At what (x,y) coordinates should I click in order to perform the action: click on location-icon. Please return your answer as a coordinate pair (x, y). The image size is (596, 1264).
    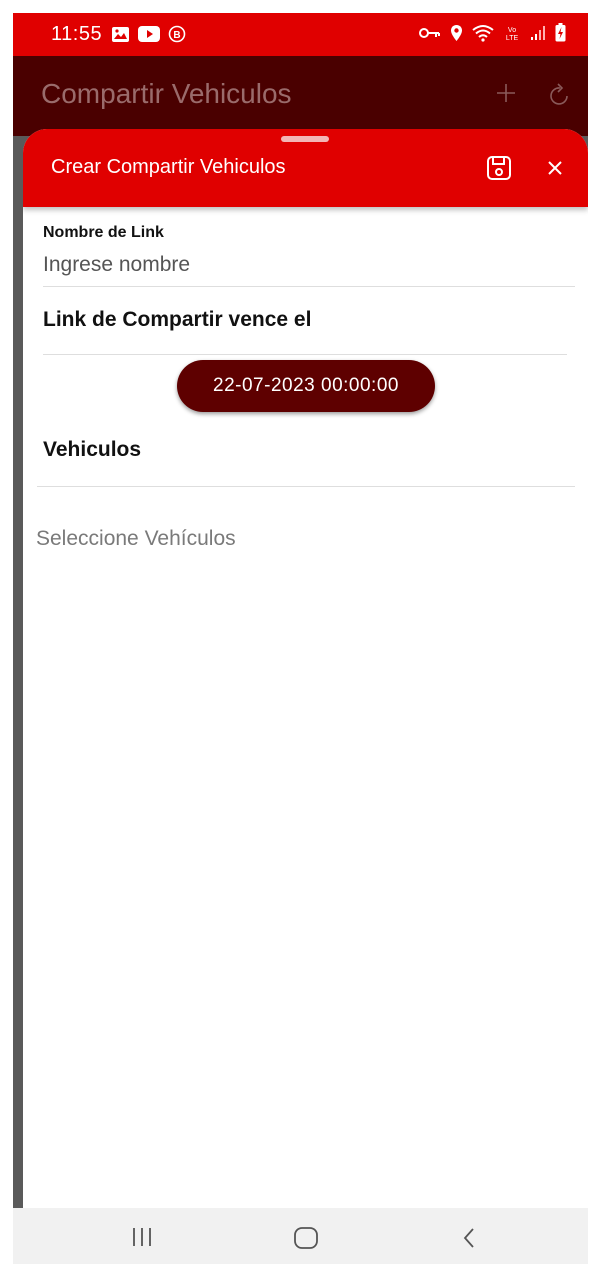
    Looking at the image, I should click on (456, 35).